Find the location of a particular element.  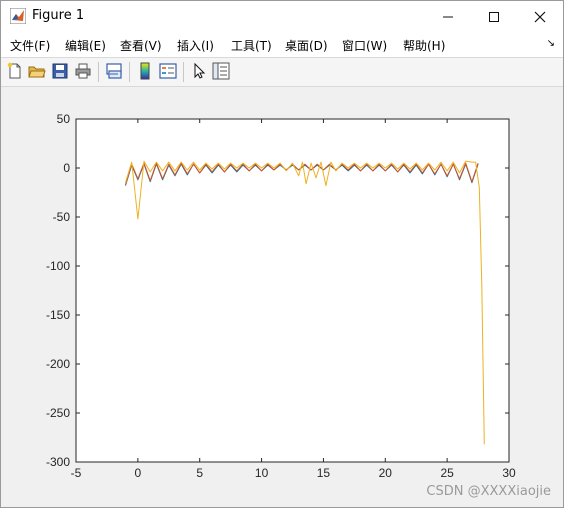

x-tick-label: 0 is located at coordinates (138, 473).